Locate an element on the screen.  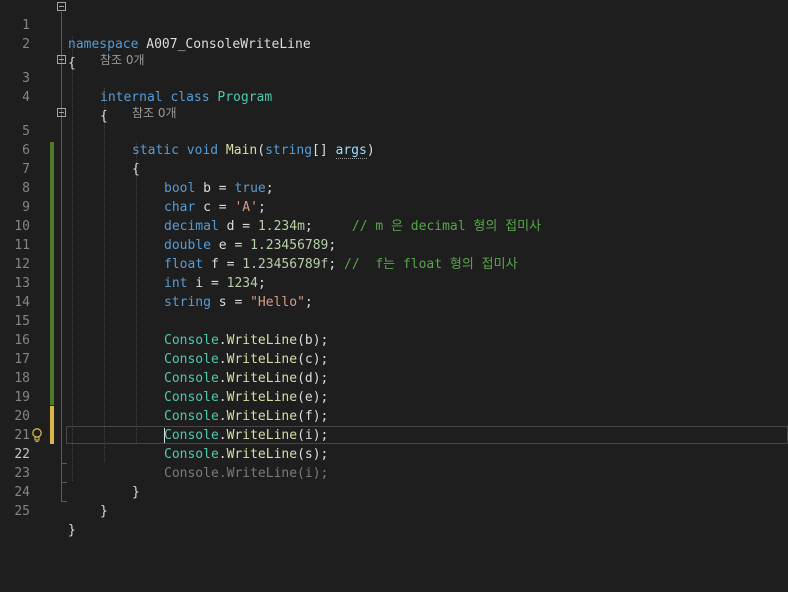
code-line: 5 static void Main(string[] args) is located at coordinates (394, 131).